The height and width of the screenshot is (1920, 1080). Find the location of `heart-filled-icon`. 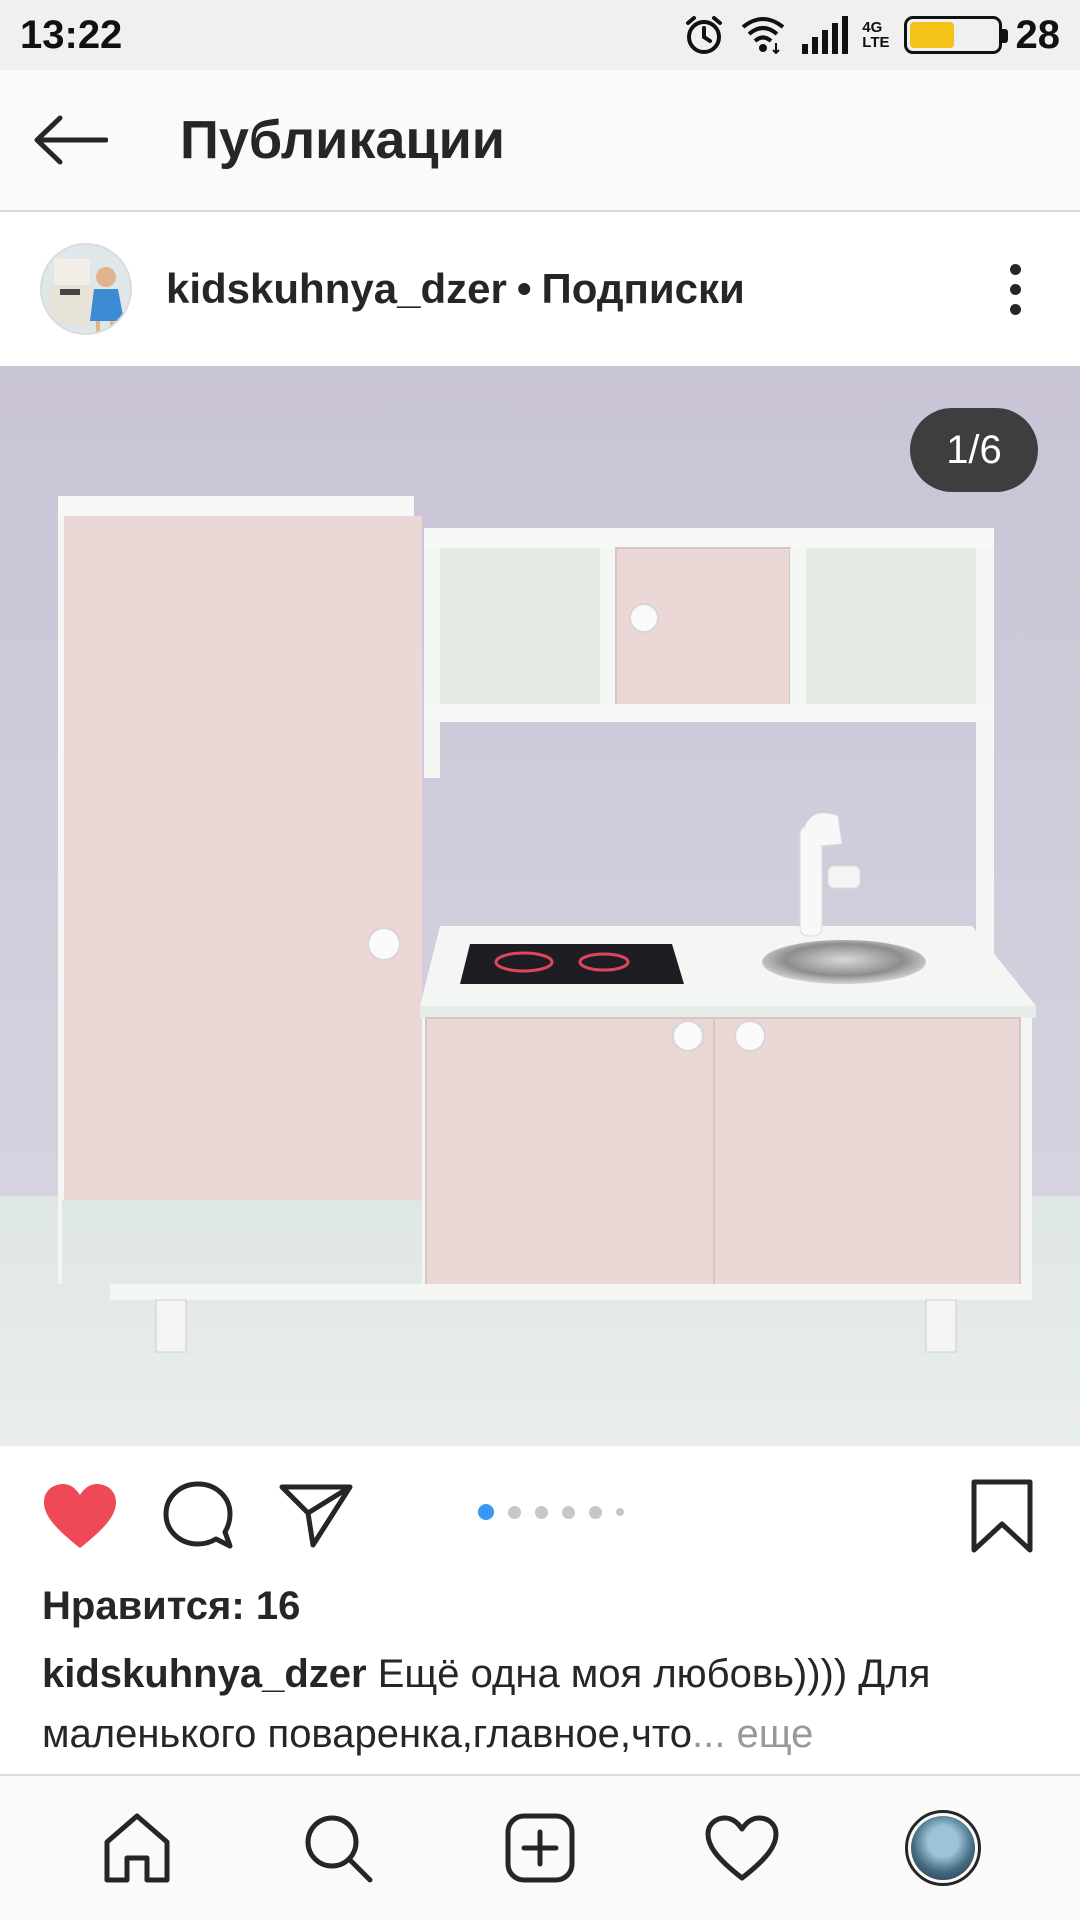

heart-filled-icon is located at coordinates (80, 1516).